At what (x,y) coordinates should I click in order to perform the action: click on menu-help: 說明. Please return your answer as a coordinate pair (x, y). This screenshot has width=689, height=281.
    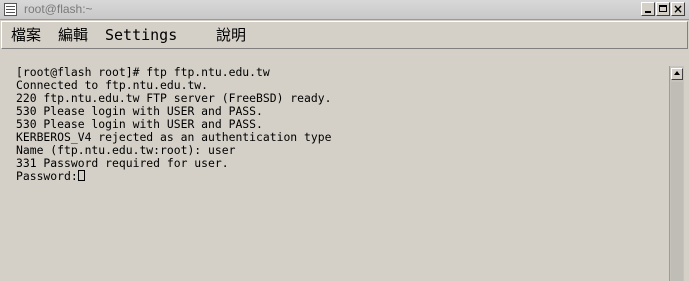
    Looking at the image, I should click on (231, 35).